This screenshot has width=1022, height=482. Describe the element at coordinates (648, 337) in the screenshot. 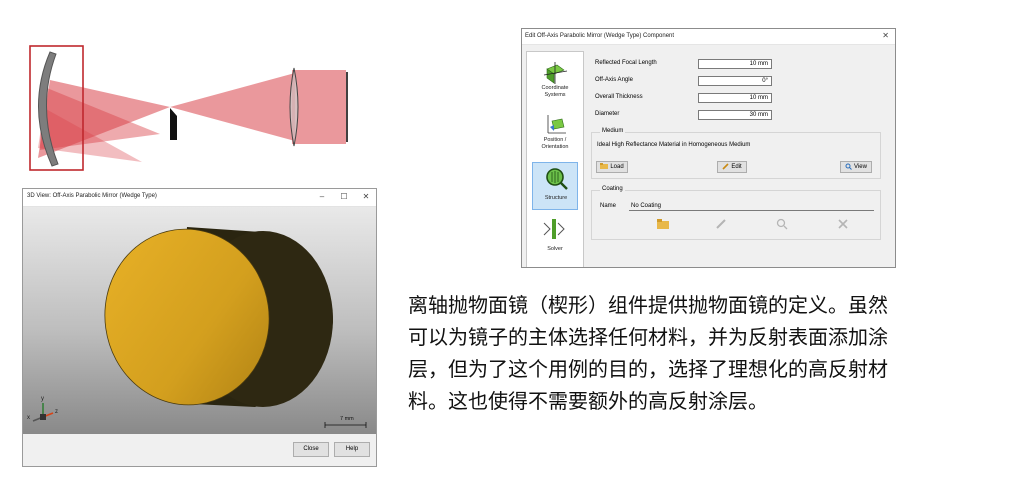

I see `caption-line: 可以为镜子的主体选择任何材料，并为反射表面添加涂` at that location.